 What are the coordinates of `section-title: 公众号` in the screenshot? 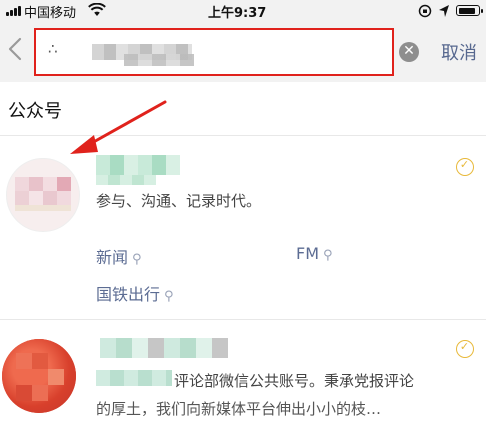 It's located at (35, 111).